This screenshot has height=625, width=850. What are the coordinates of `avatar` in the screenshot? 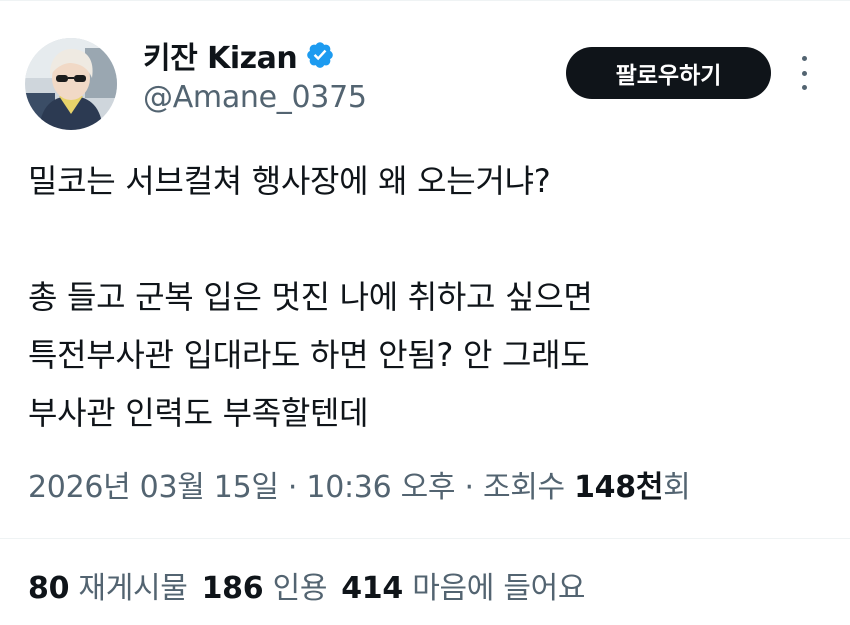 It's located at (71, 84).